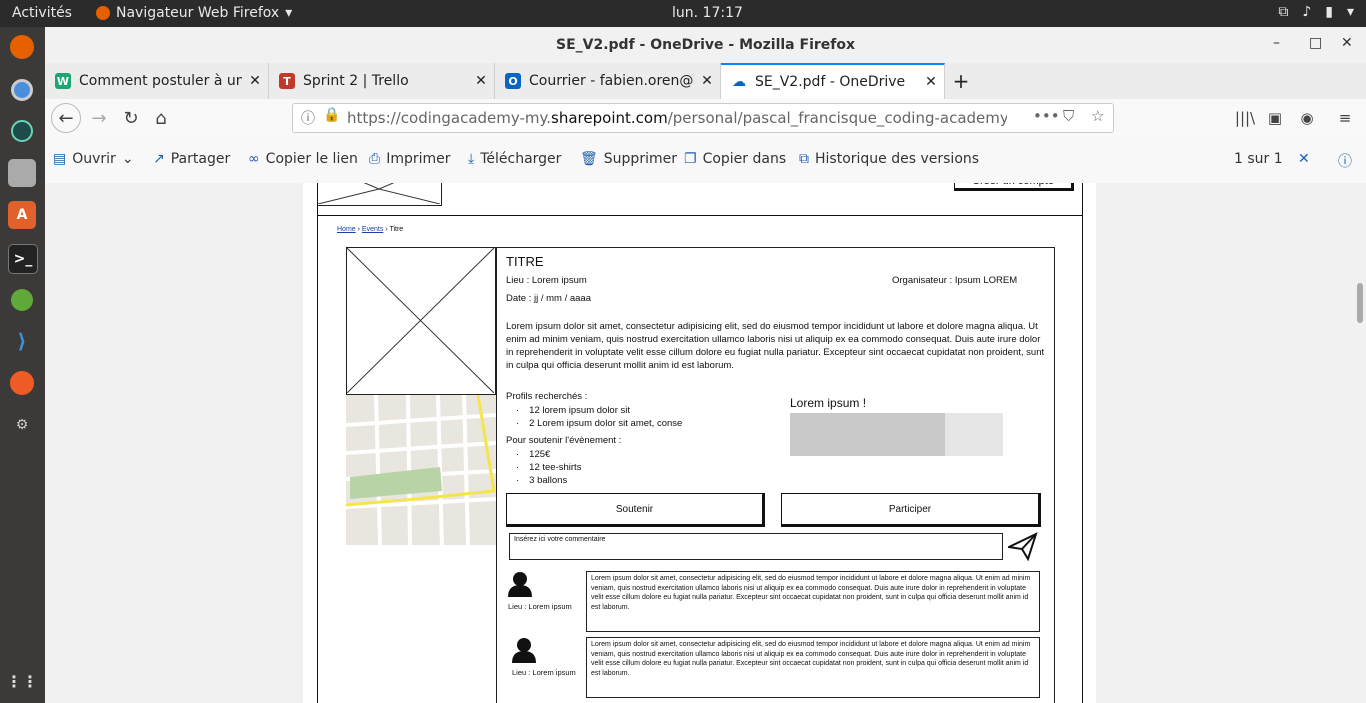  Describe the element at coordinates (157, 81) in the screenshot. I see `tab-job: W Comment postuler à un j ✕` at that location.